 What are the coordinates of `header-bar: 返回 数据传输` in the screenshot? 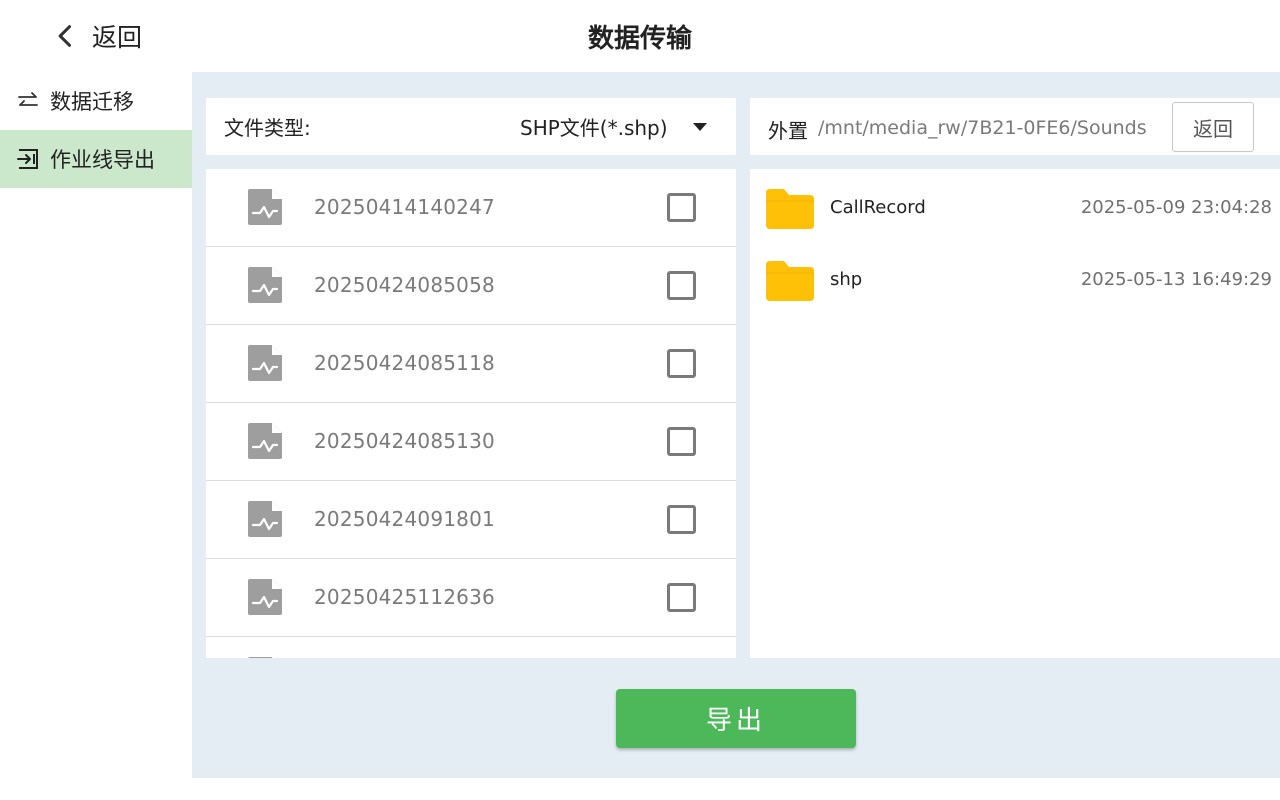 It's located at (640, 36).